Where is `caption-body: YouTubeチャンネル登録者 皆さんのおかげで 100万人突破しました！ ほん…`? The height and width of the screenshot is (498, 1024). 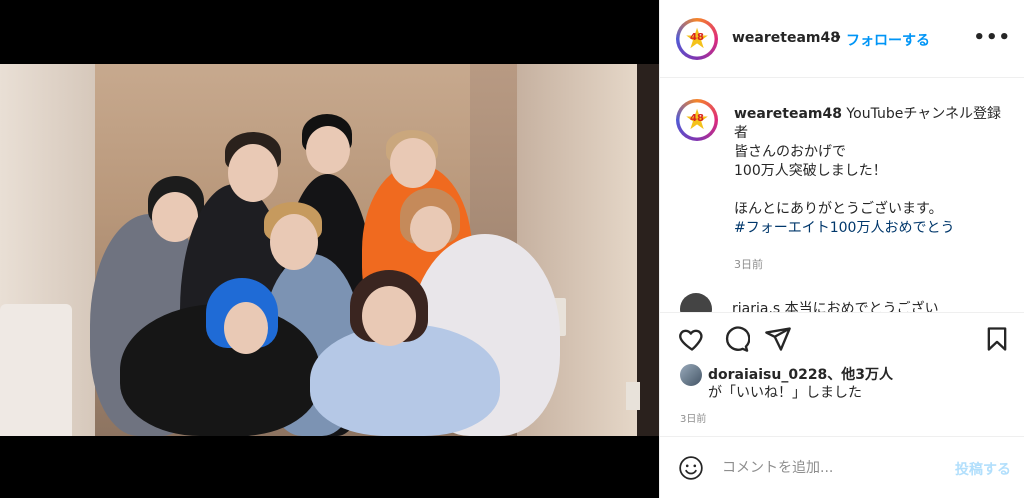 caption-body: YouTubeチャンネル登録者 皆さんのおかげで 100万人突破しました！ ほん… is located at coordinates (867, 161).